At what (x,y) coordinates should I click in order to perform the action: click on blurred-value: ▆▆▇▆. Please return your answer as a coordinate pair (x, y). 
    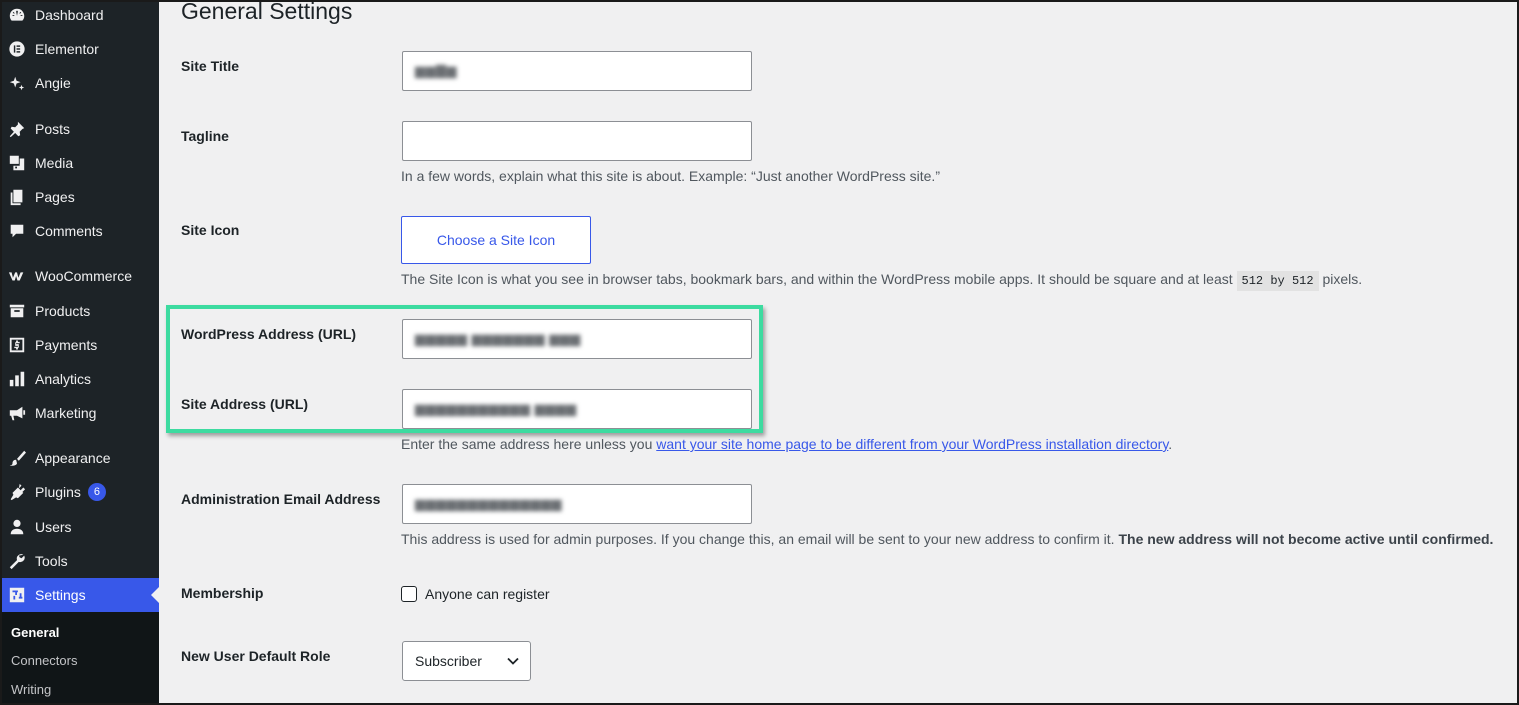
    Looking at the image, I should click on (436, 70).